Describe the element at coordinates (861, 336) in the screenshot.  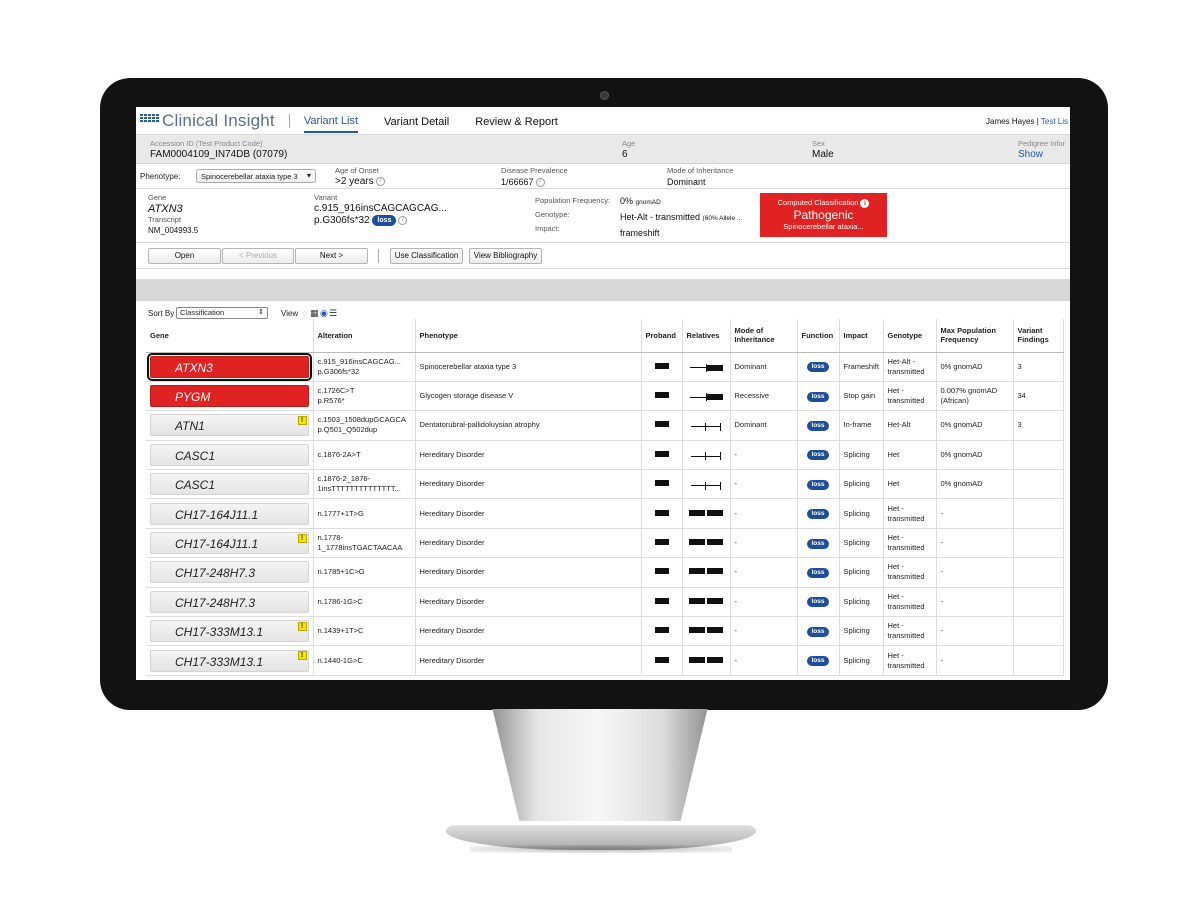
I see `col-header-impact: Impact` at that location.